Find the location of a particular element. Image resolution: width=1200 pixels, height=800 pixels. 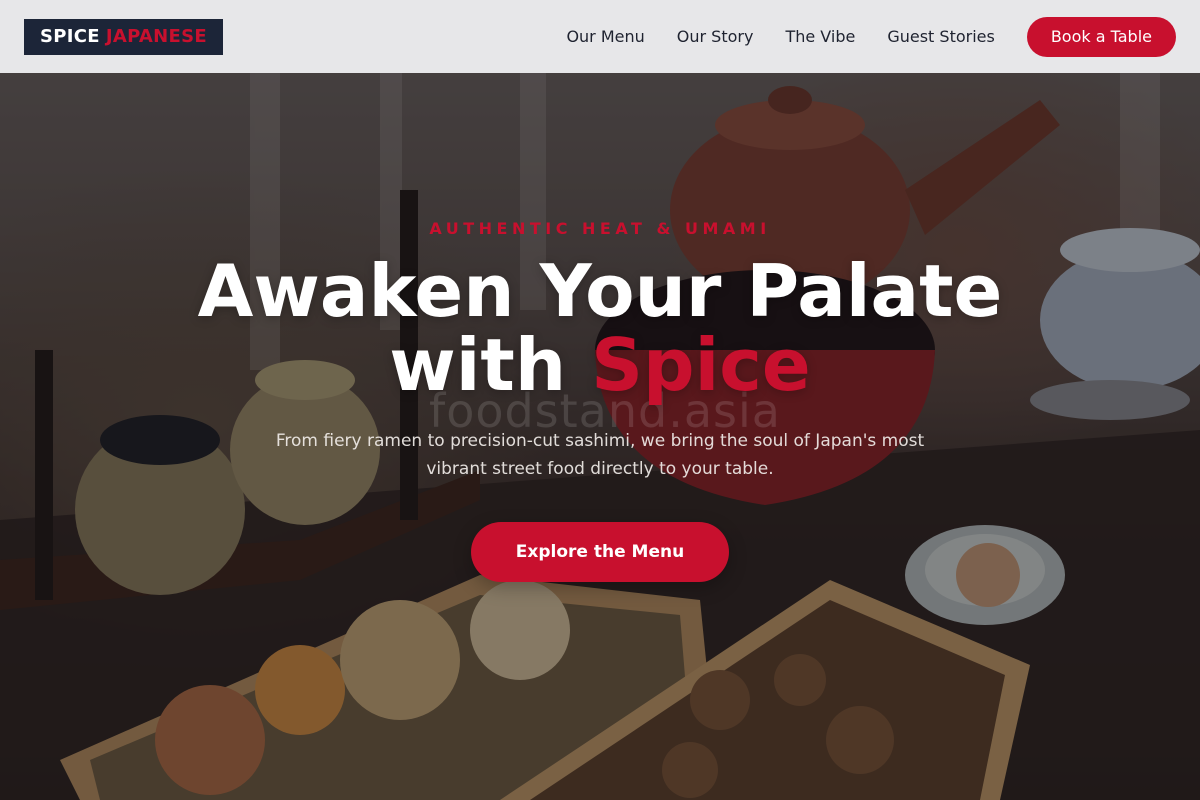

nav-link-the-vibe: The Vibe is located at coordinates (820, 36).